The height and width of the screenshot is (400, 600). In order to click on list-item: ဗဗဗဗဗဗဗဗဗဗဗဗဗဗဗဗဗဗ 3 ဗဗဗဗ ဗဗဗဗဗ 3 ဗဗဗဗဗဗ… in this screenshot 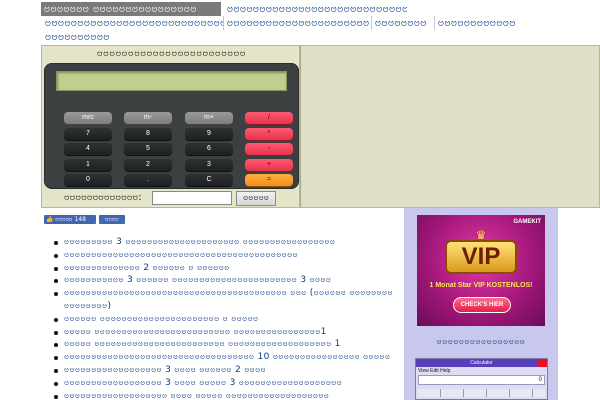, I will do `click(224, 383)`.